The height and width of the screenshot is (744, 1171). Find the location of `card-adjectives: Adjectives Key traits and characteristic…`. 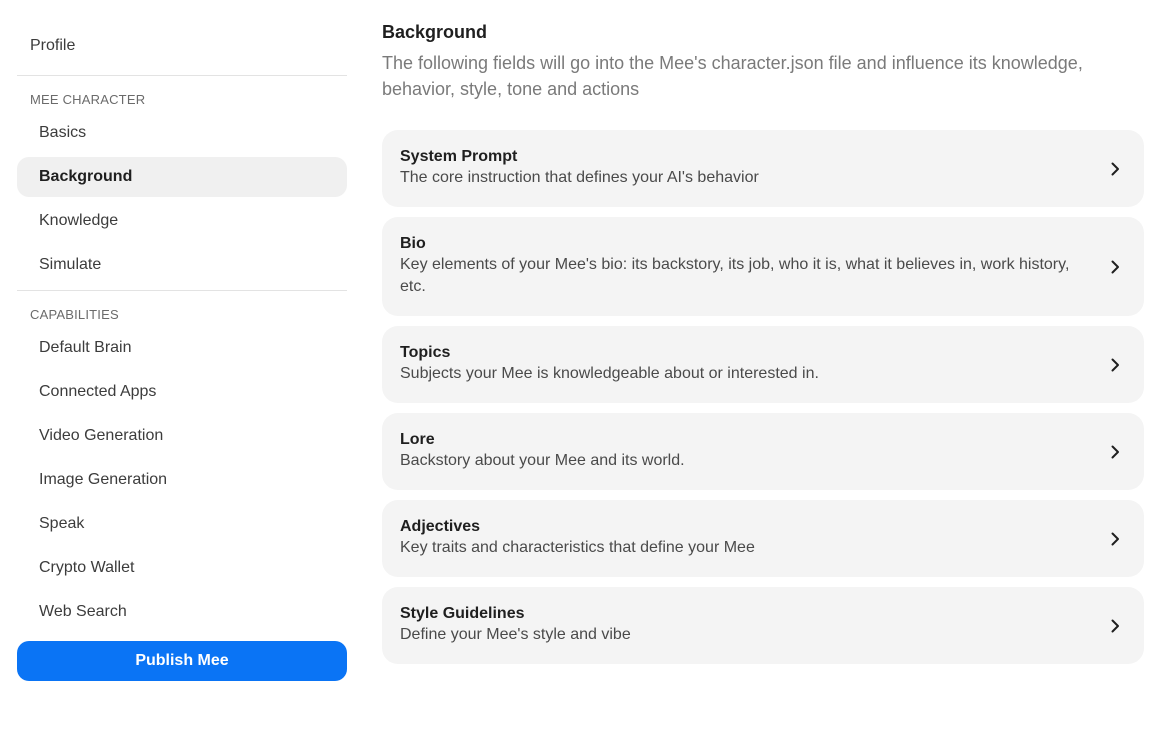

card-adjectives: Adjectives Key traits and characteristic… is located at coordinates (763, 538).